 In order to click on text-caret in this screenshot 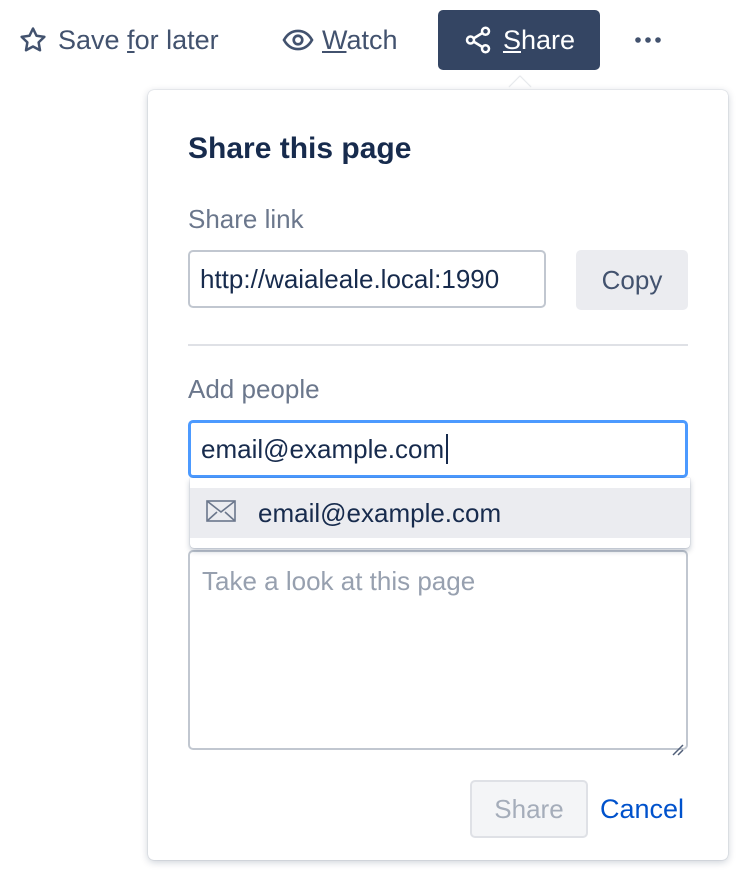, I will do `click(447, 449)`.